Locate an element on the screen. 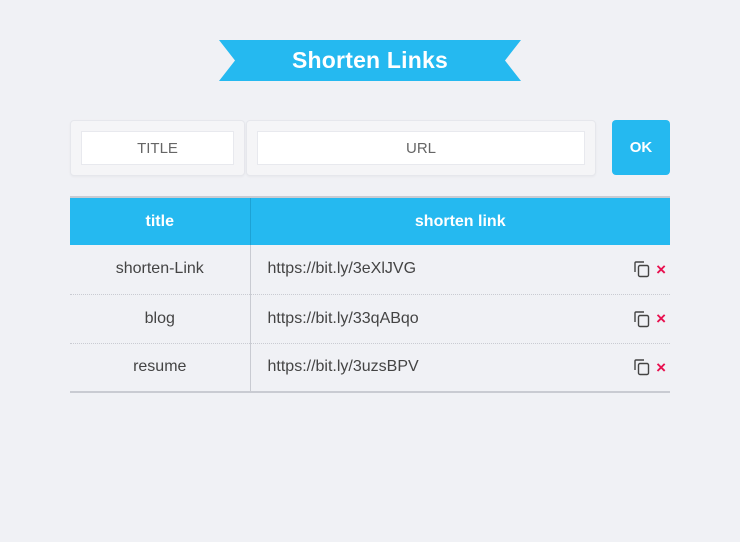  link-cell: https://bit.ly/33qABqo × is located at coordinates (460, 319).